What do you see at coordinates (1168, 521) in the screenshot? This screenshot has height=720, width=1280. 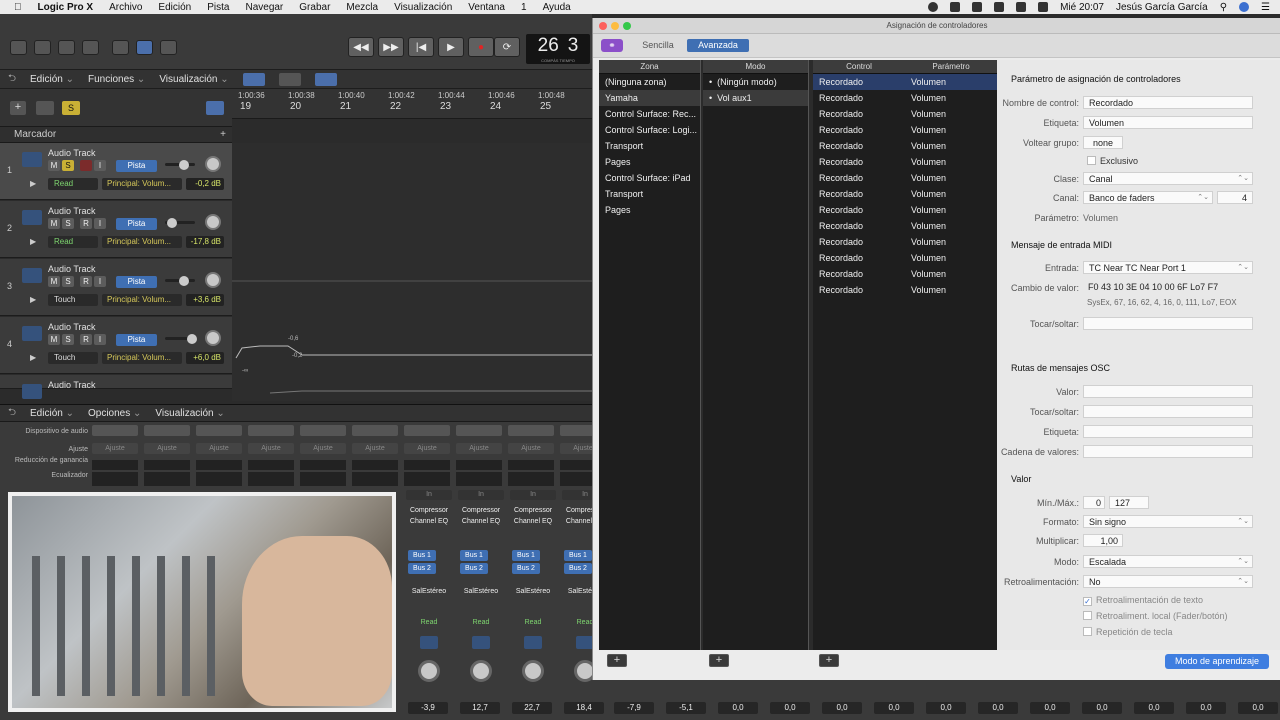 I see `select-formato: Sin signo` at bounding box center [1168, 521].